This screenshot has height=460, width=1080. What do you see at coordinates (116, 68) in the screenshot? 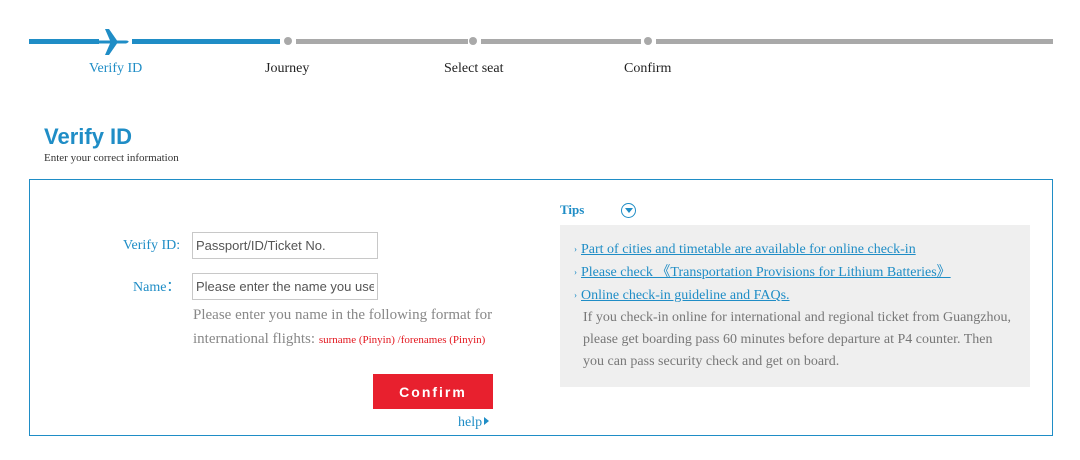
I see `step-verify-id: Verify ID` at bounding box center [116, 68].